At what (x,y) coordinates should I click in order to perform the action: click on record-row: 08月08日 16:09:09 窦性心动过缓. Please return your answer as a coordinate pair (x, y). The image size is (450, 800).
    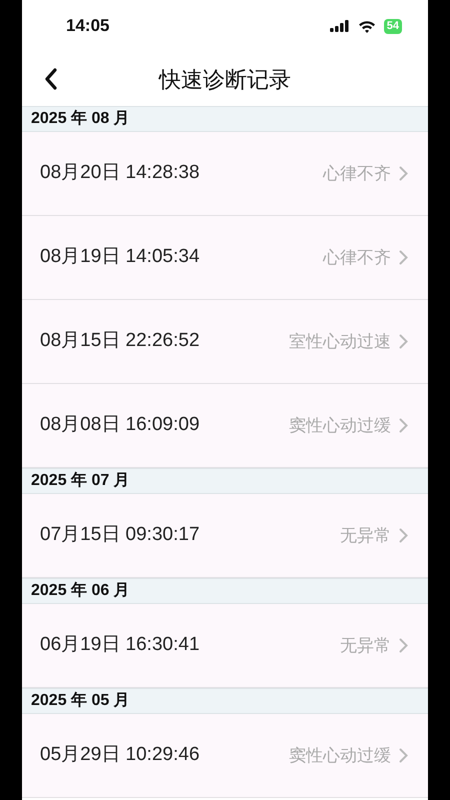
    Looking at the image, I should click on (225, 426).